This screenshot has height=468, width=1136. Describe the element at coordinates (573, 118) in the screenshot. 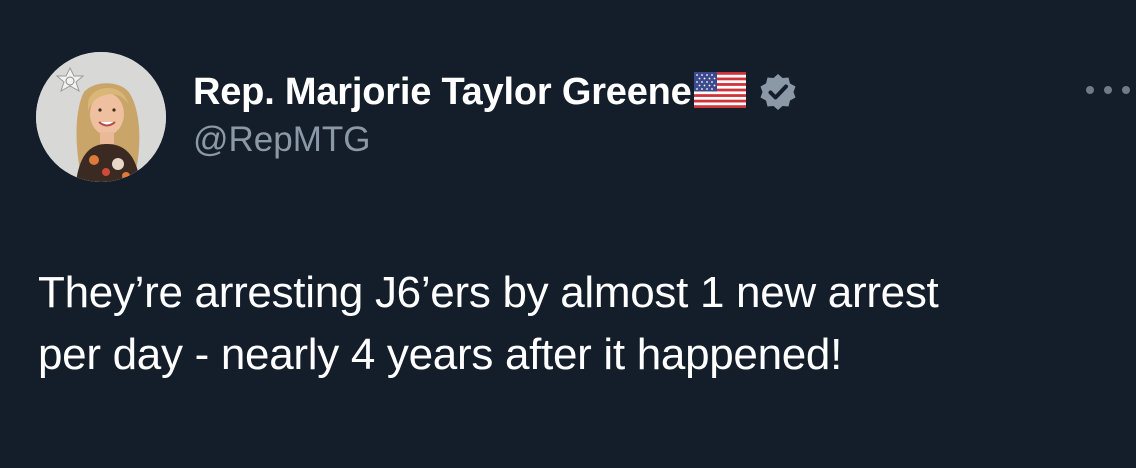

I see `tweet-header: Rep. Marjorie Taylor Greene @RepMTG` at that location.